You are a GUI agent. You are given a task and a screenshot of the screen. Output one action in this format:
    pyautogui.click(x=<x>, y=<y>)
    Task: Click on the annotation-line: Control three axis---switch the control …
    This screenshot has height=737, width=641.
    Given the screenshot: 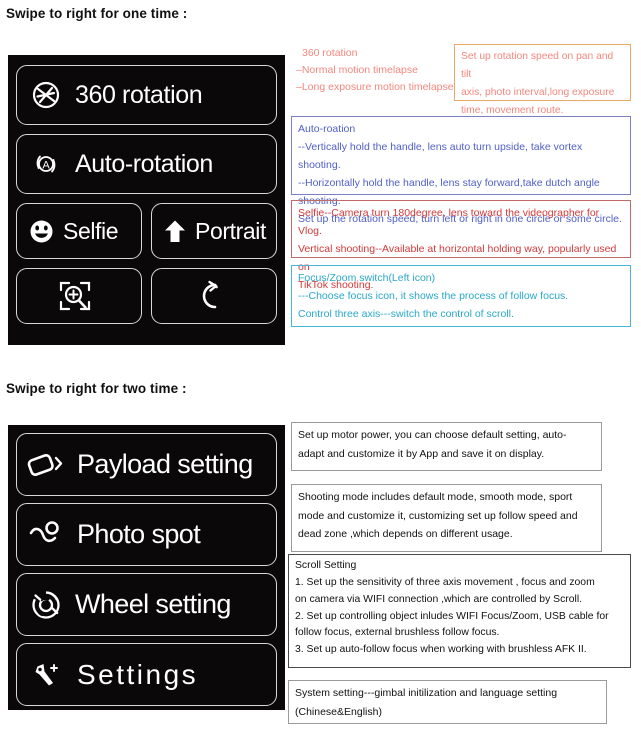 What is the action you would take?
    pyautogui.click(x=406, y=314)
    